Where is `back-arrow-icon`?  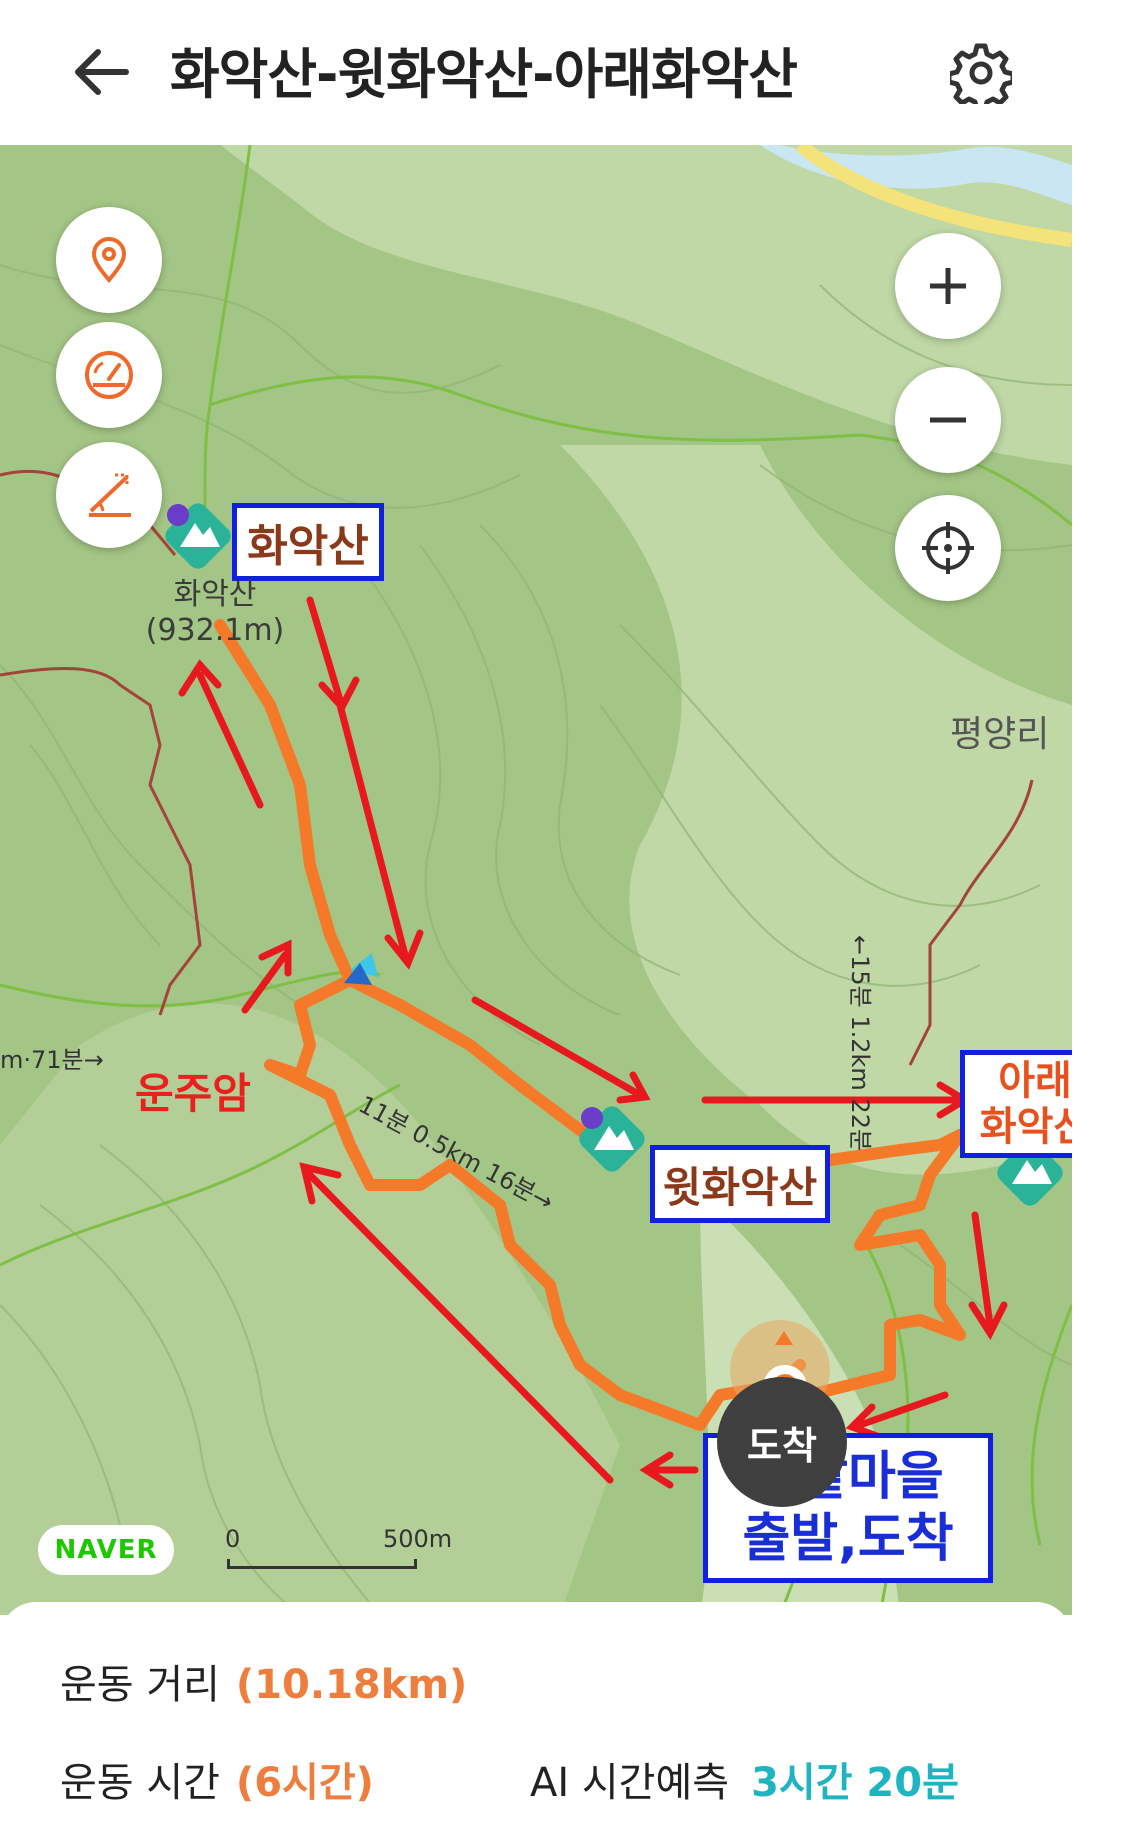
back-arrow-icon is located at coordinates (102, 72).